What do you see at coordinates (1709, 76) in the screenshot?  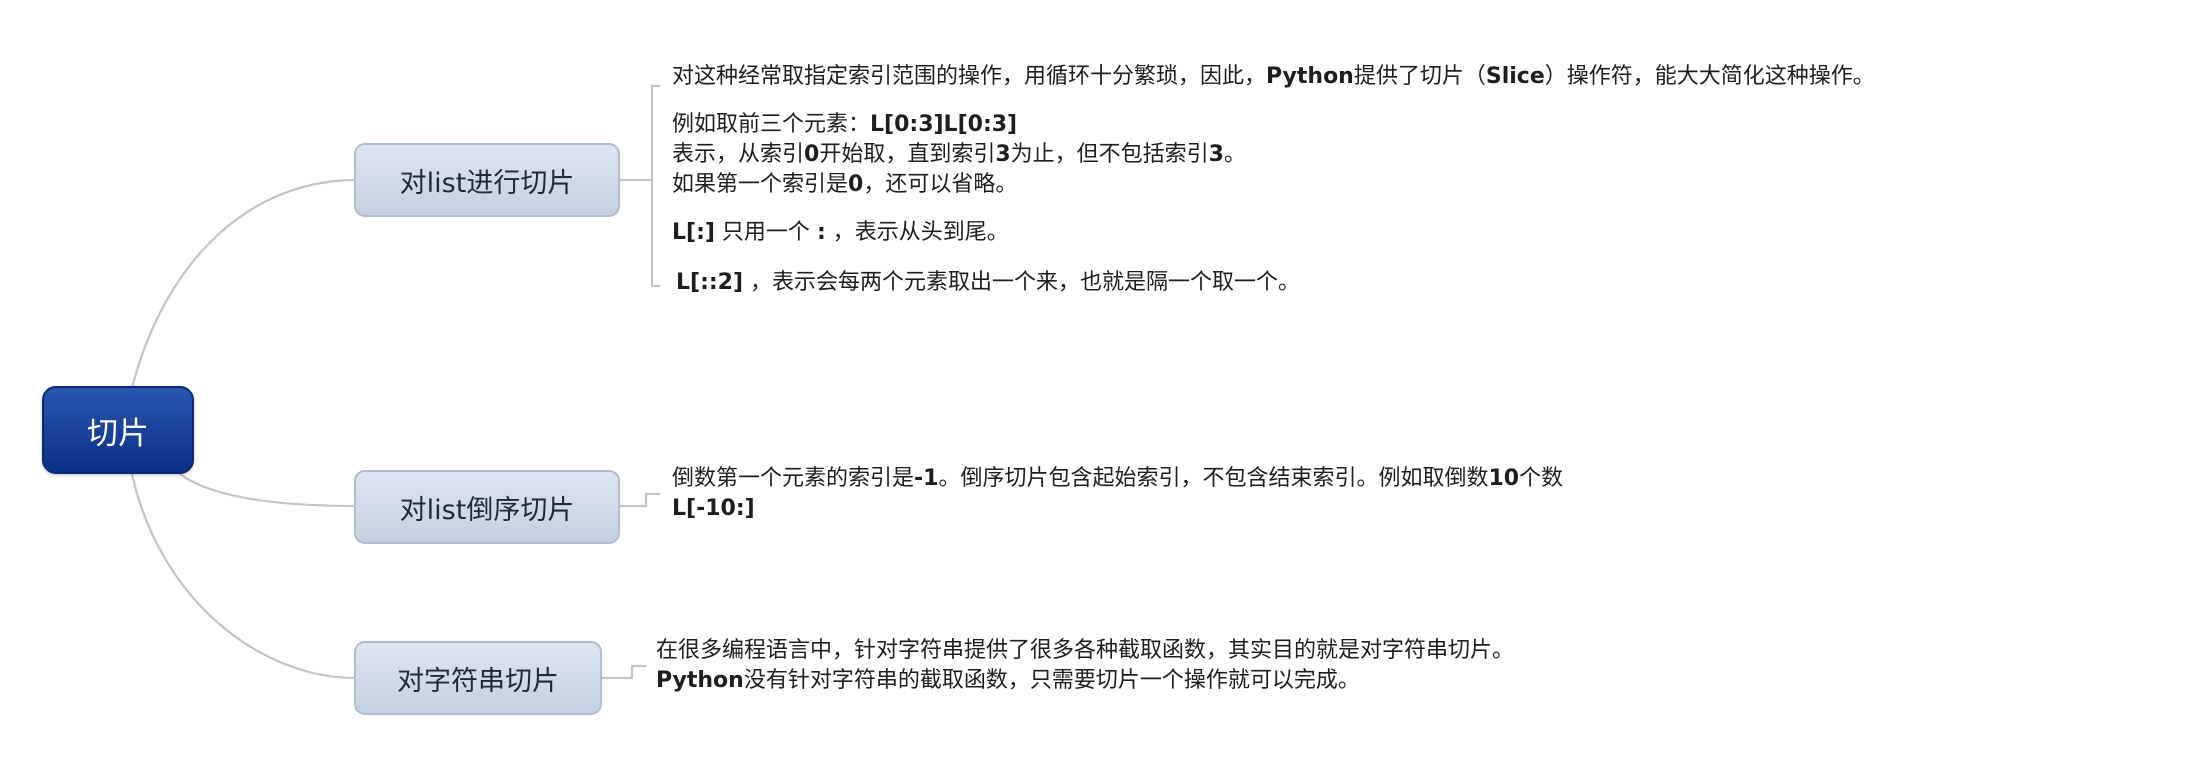 I see `note-text: ）操作符，能大大简化这种操作。` at bounding box center [1709, 76].